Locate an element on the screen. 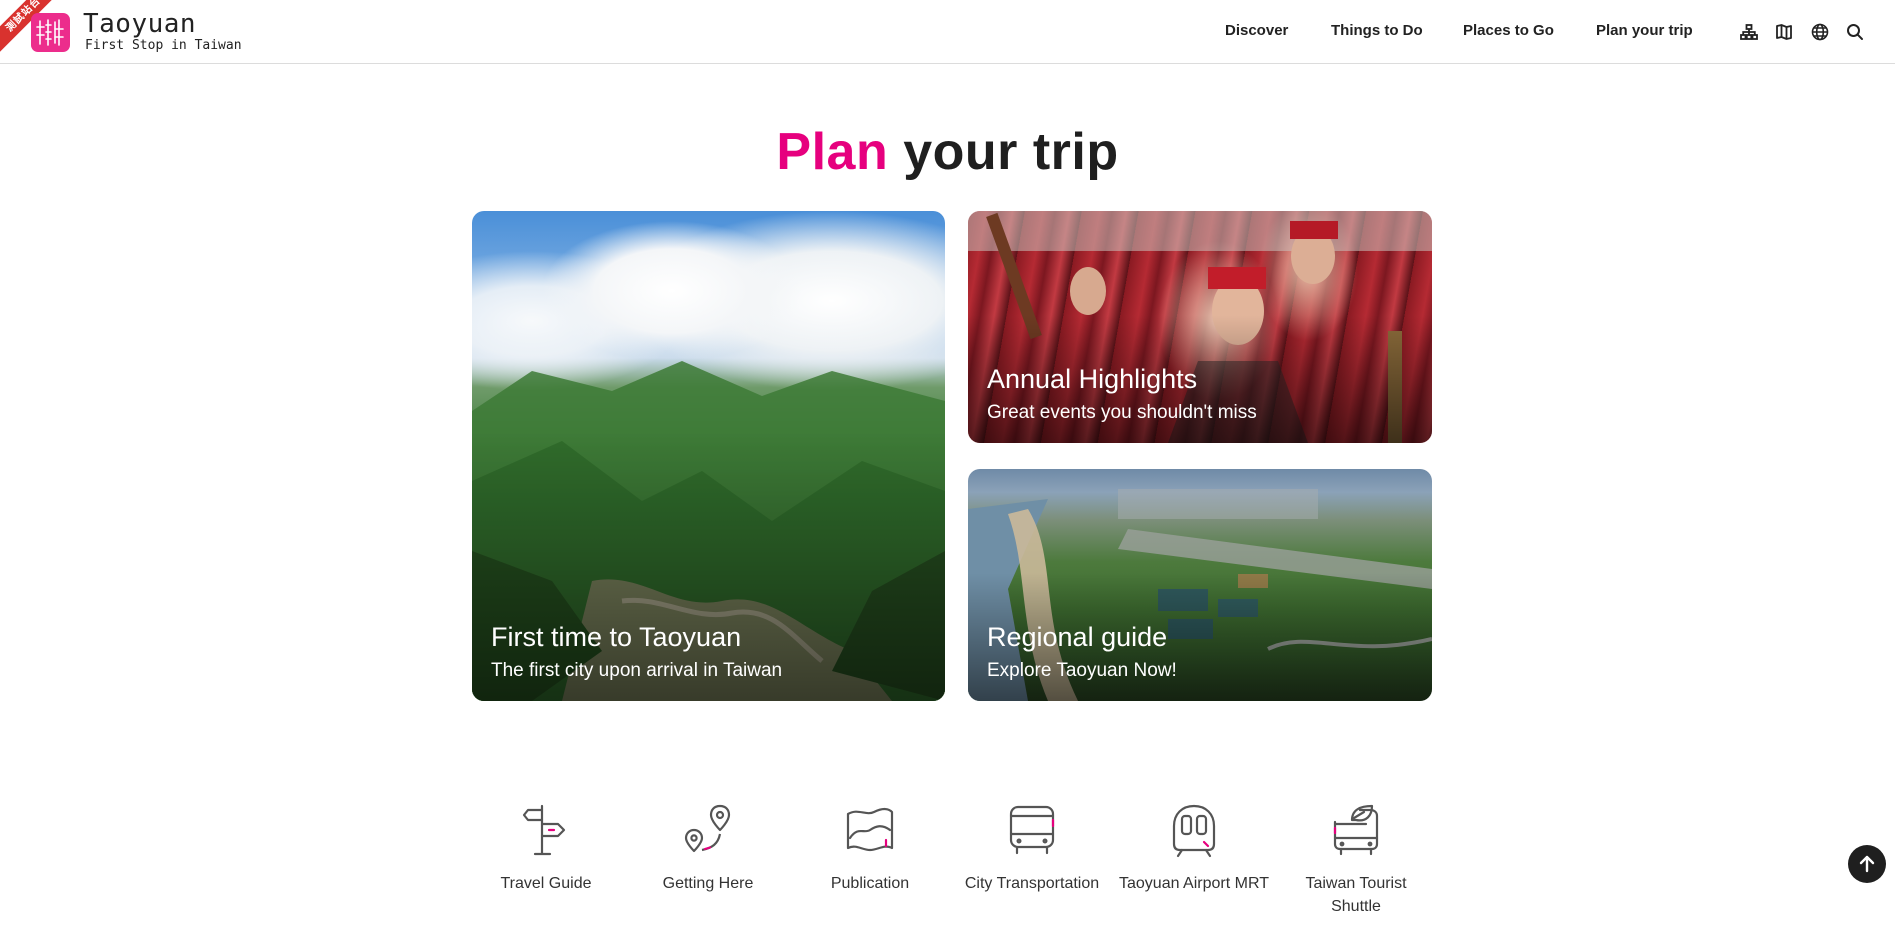 The width and height of the screenshot is (1895, 952). bus-icon is located at coordinates (1032, 830).